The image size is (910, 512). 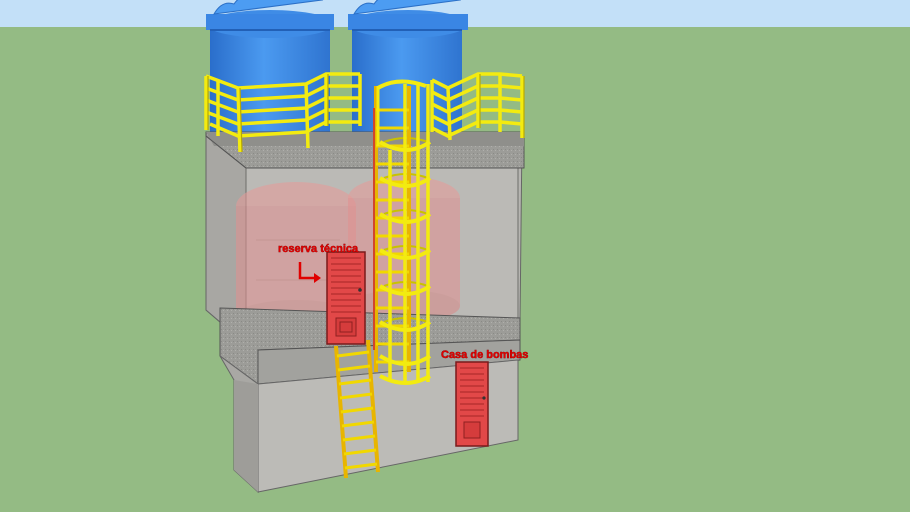 I want to click on roof-slab, so click(x=365, y=150).